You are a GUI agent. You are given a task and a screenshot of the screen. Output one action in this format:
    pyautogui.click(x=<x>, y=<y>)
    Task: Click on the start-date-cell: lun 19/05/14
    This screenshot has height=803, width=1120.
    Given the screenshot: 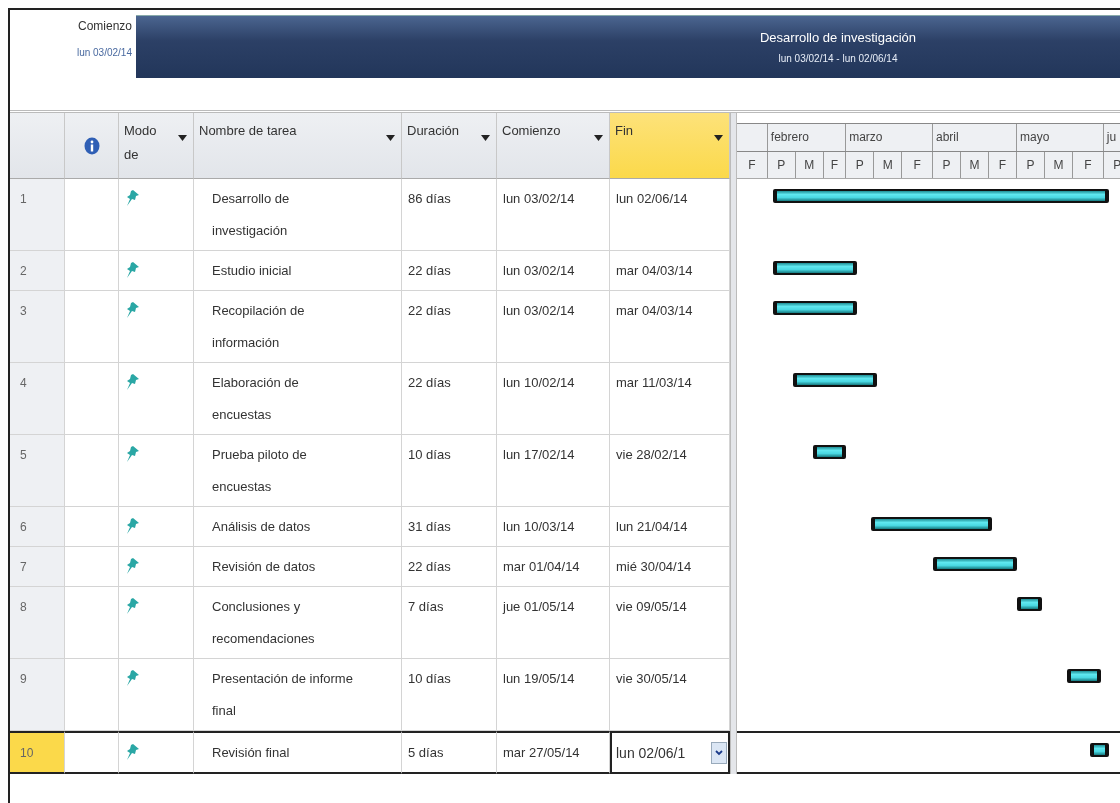 What is the action you would take?
    pyautogui.click(x=553, y=695)
    